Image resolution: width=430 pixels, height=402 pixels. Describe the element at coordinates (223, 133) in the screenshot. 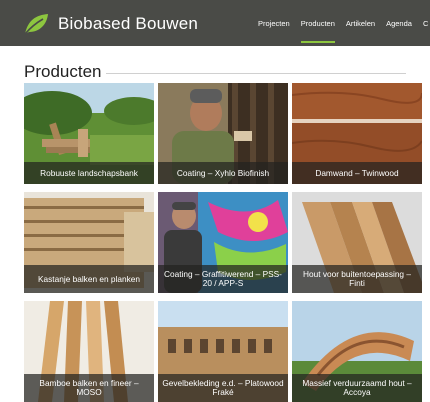

I see `product-tile-xyhlo-biofinish: Coating – Xyhlo Biofinish` at that location.